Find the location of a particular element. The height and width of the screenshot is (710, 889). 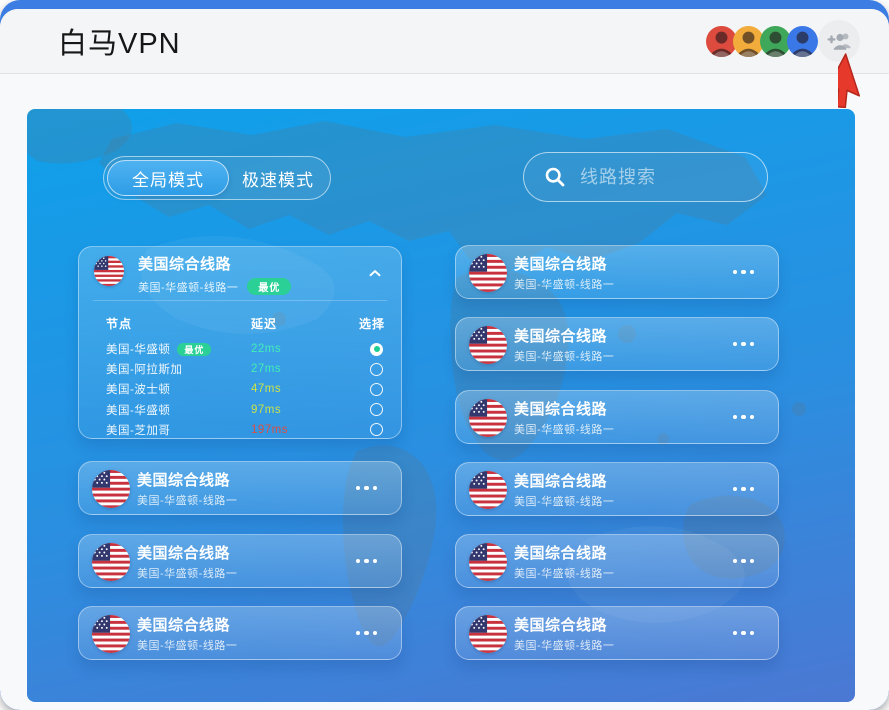

divider is located at coordinates (240, 300).